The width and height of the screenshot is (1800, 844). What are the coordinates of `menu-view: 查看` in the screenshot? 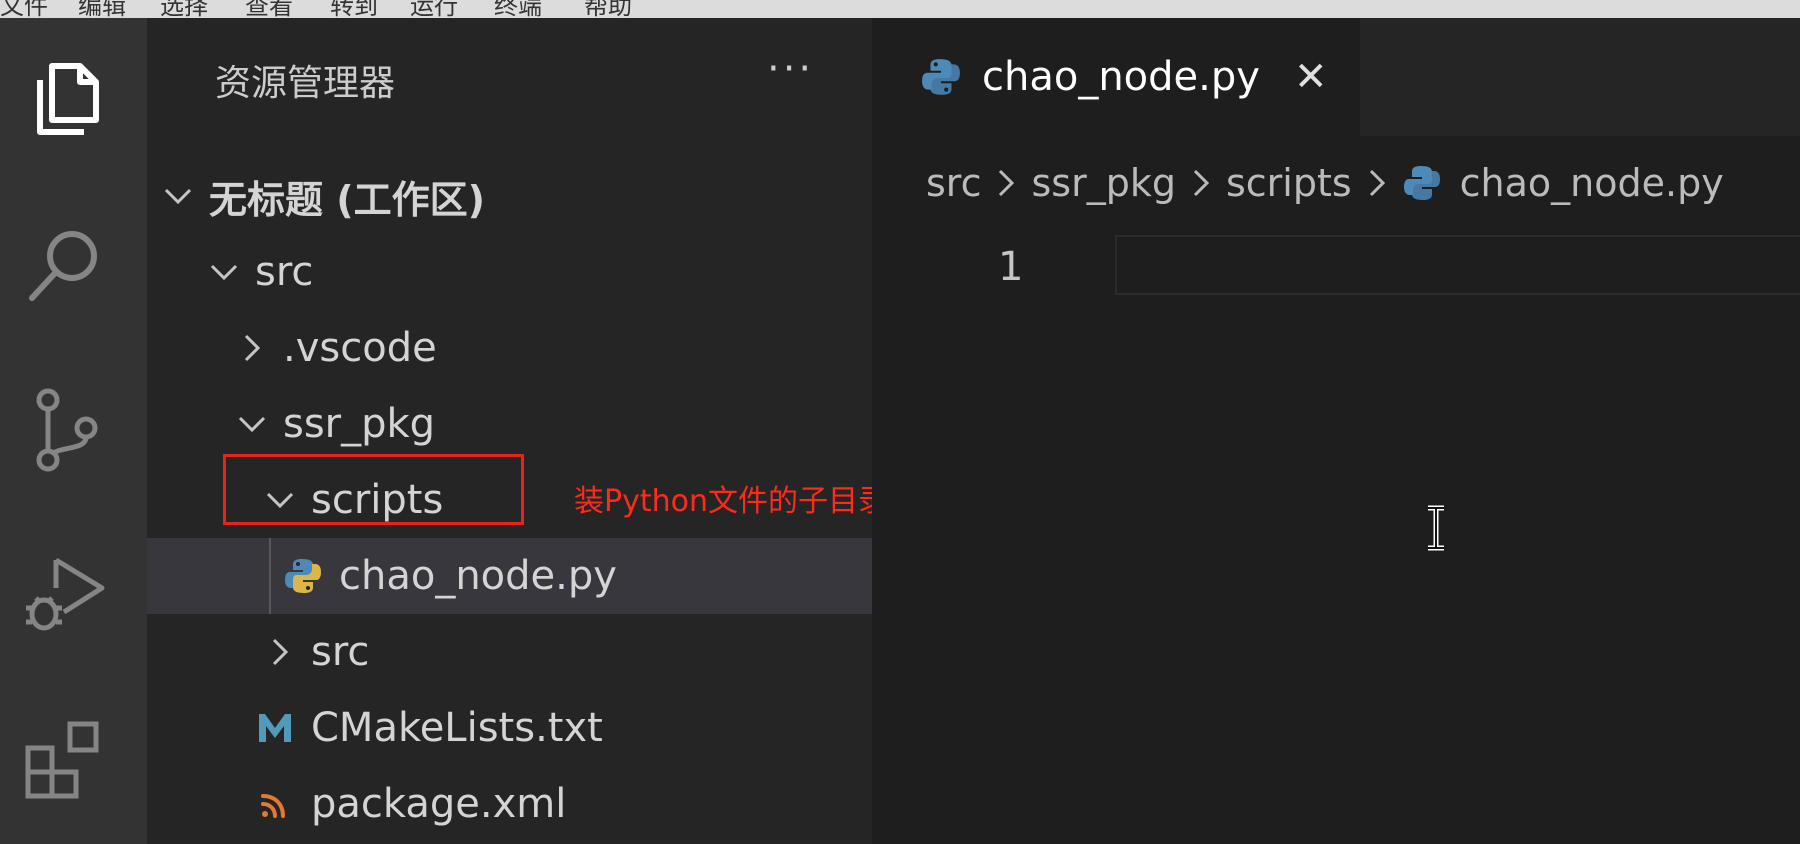 It's located at (269, 9).